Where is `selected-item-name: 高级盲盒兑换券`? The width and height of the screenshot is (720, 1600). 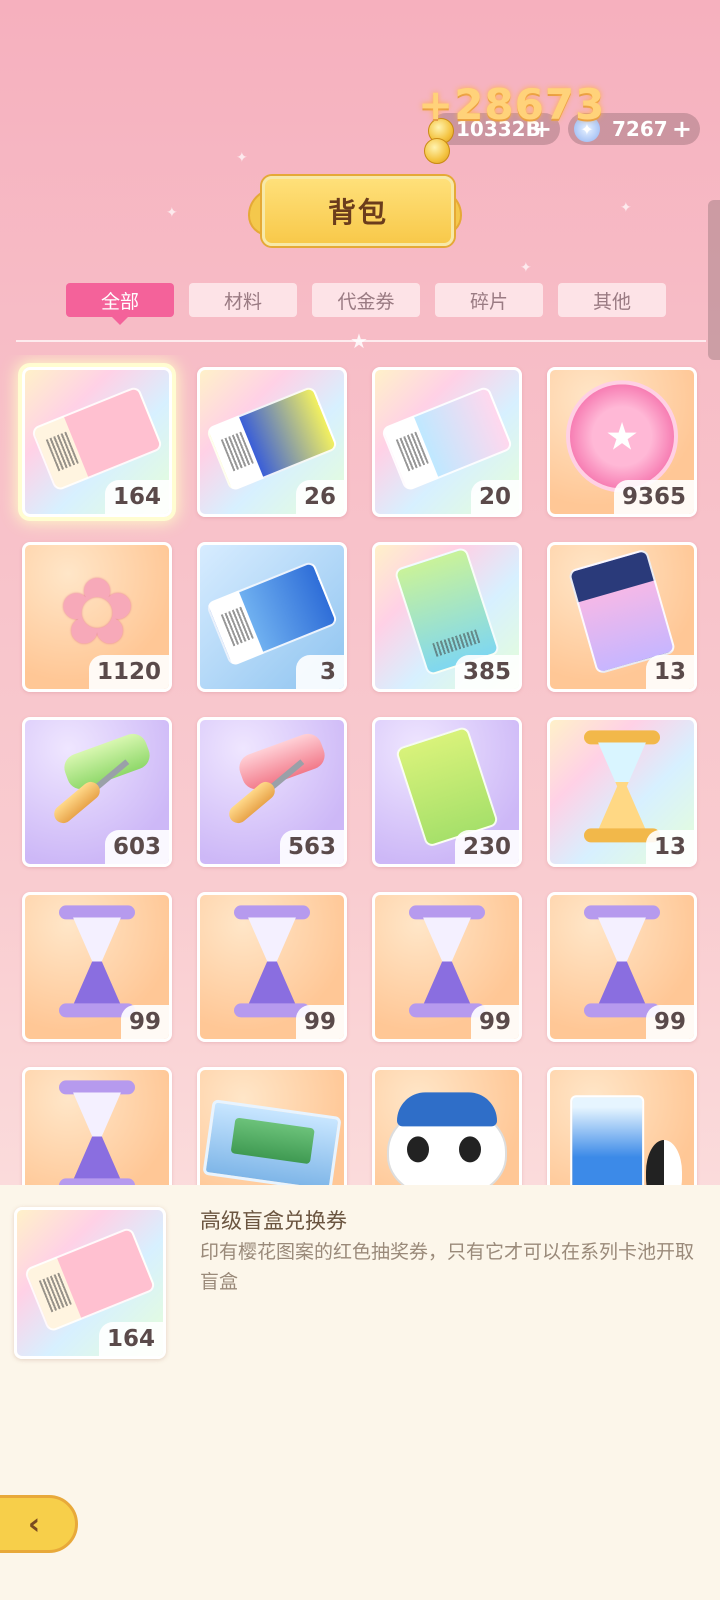
selected-item-name: 高级盲盒兑换券 is located at coordinates (273, 1221).